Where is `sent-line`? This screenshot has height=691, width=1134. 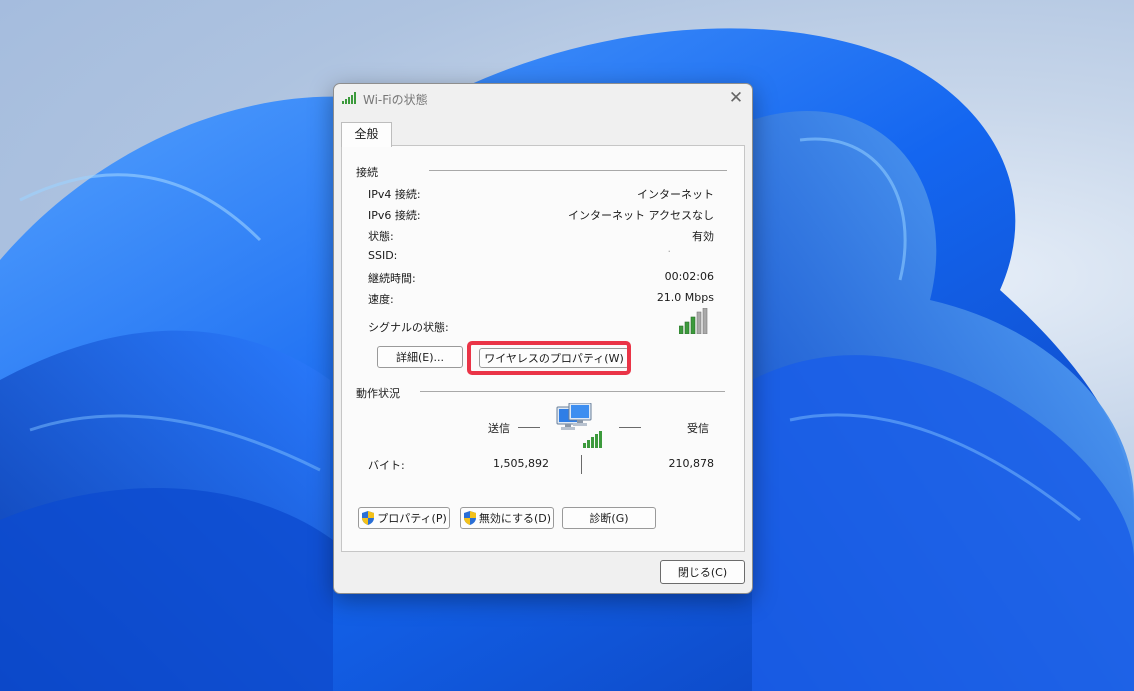
sent-line is located at coordinates (529, 427).